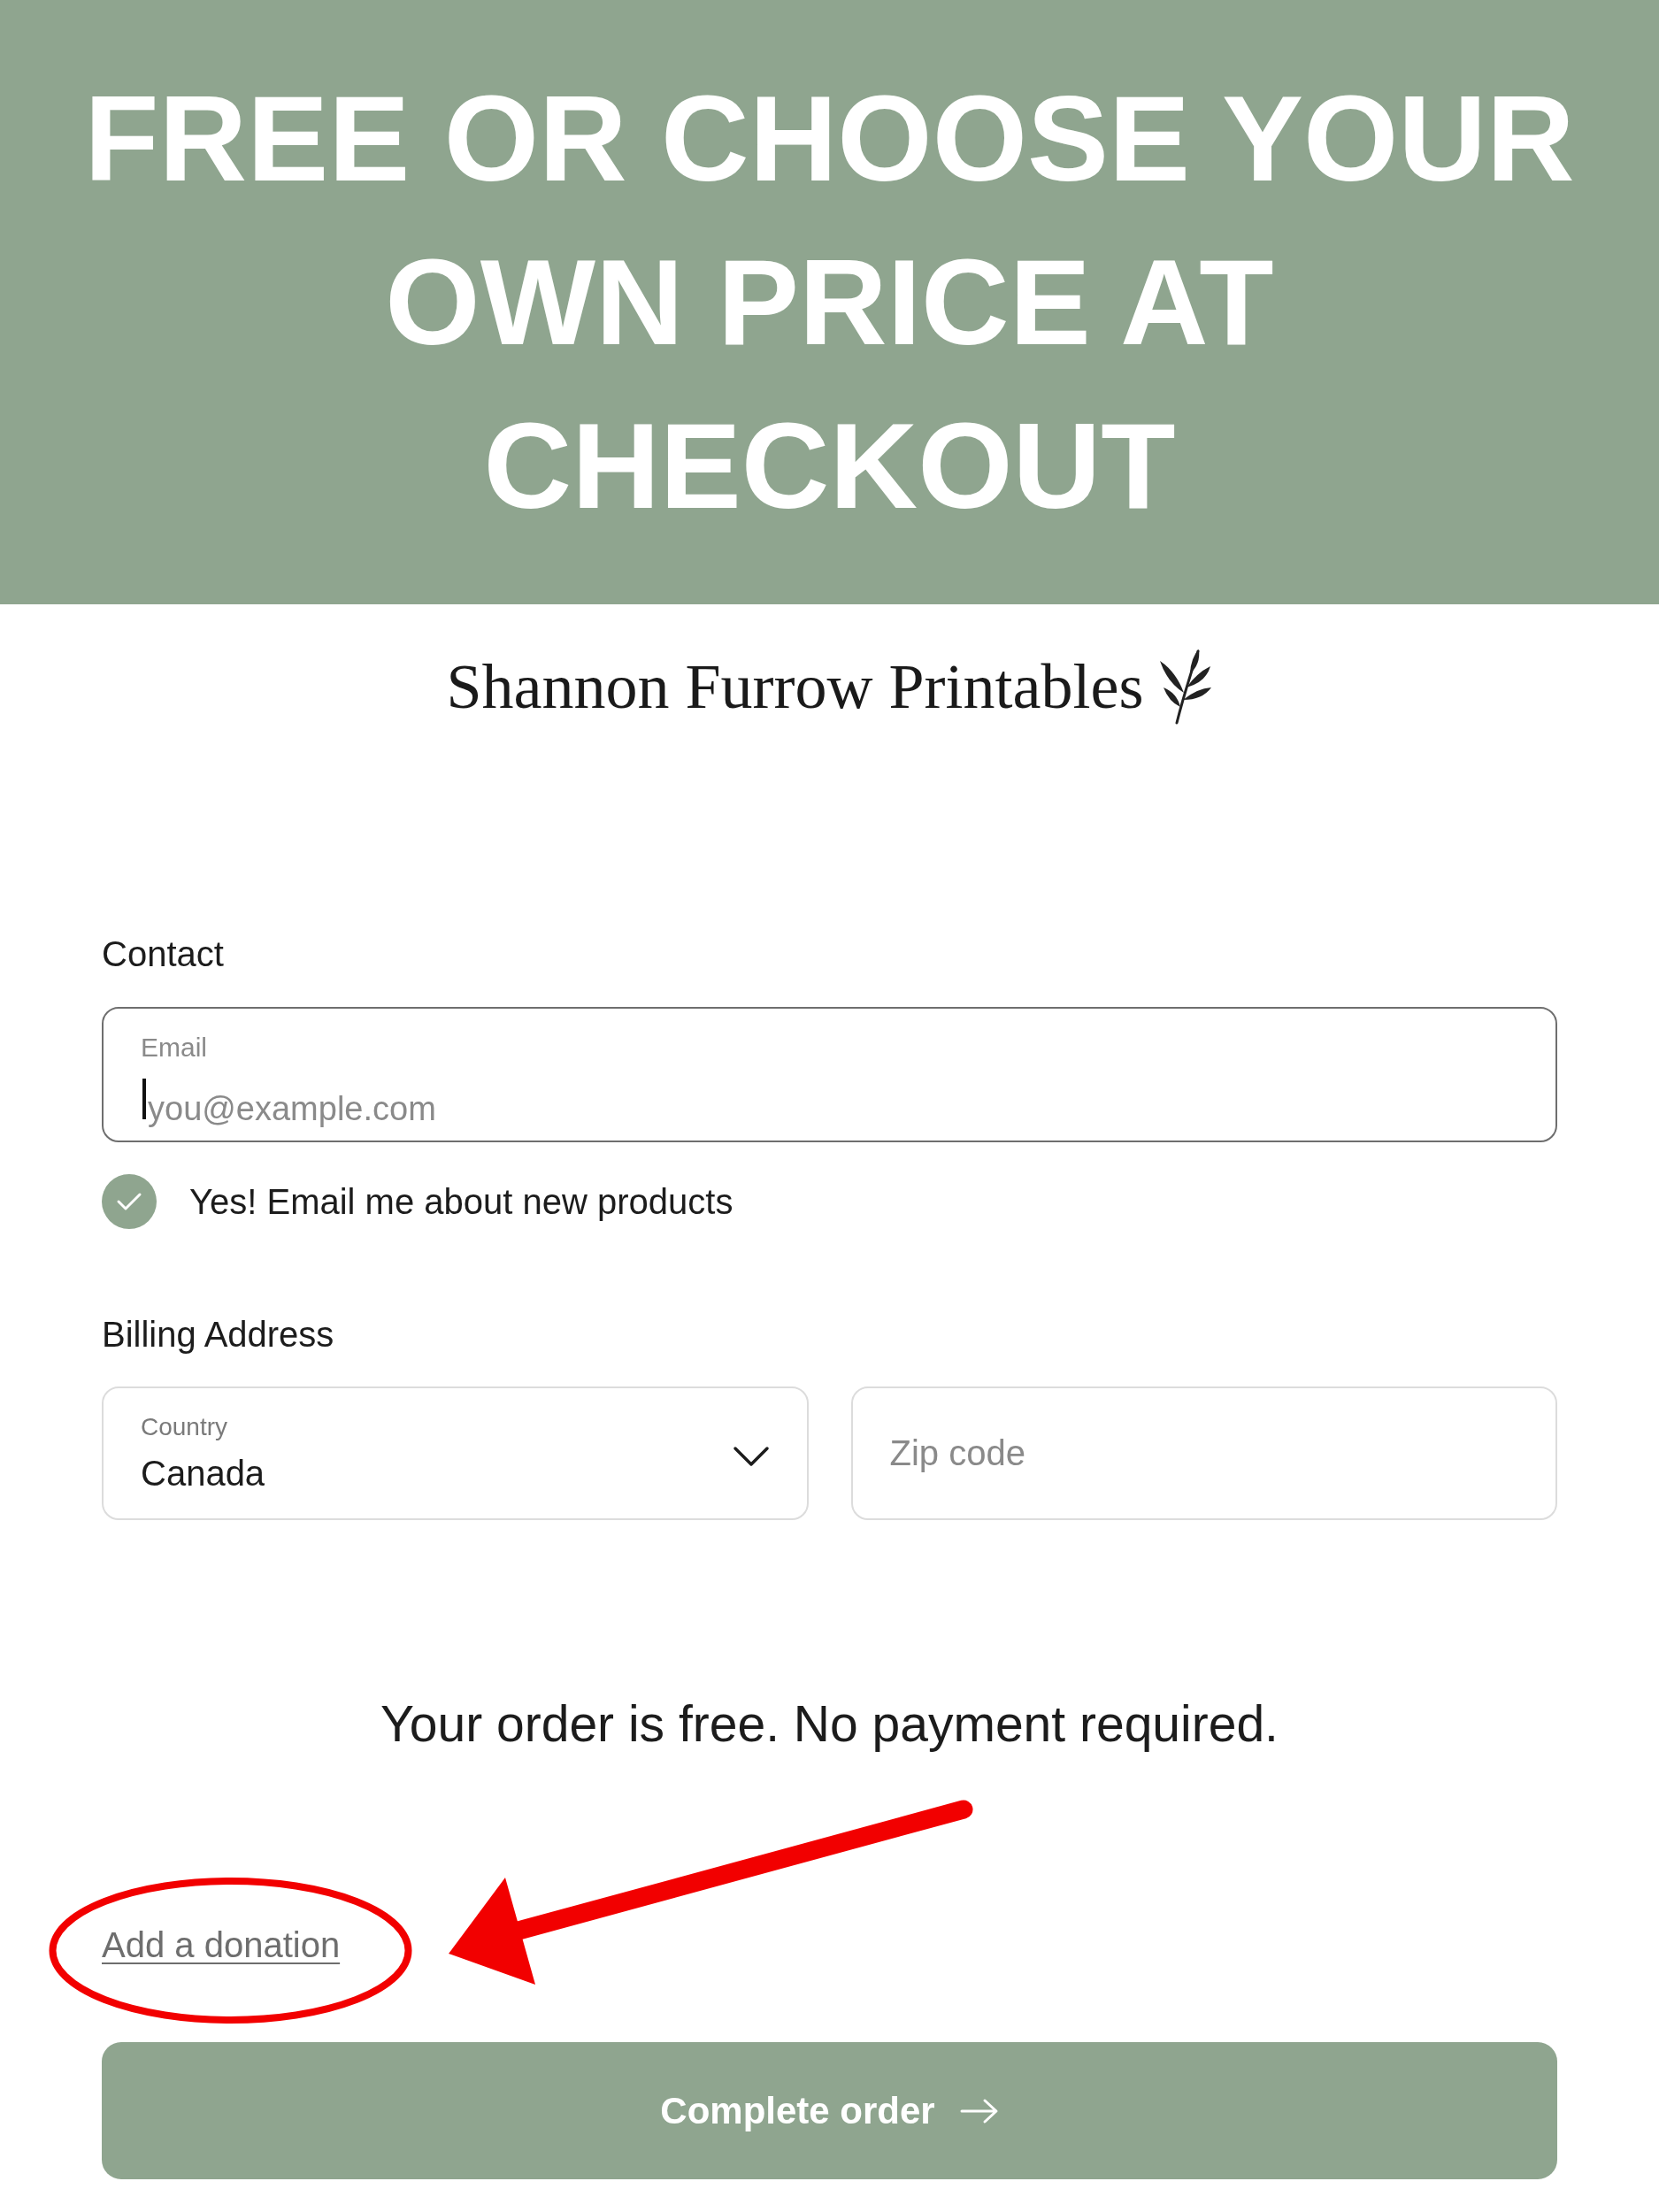 This screenshot has height=2212, width=1659. I want to click on checkbox-label: Yes! Email me about new products, so click(461, 1202).